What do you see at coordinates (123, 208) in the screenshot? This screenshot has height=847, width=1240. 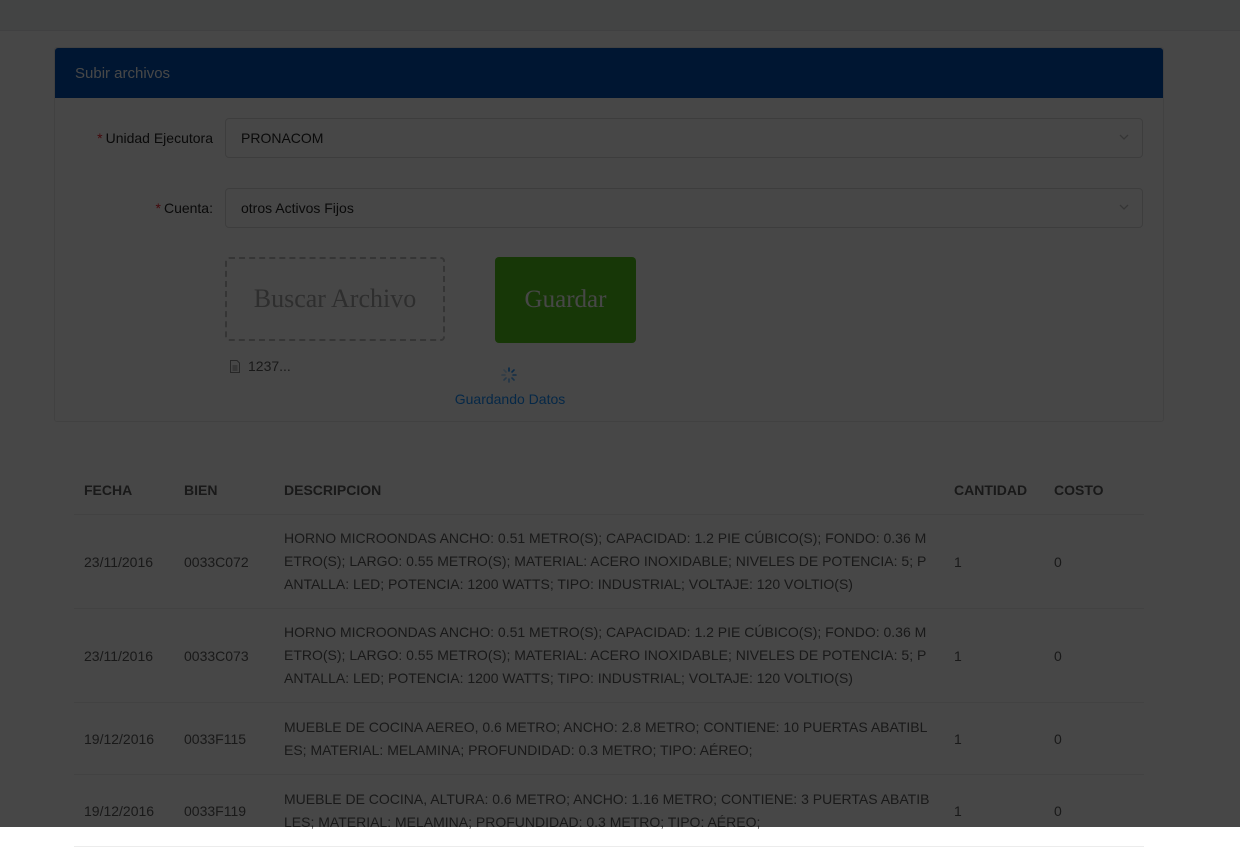 I see `cuenta-label: * Cuenta:` at bounding box center [123, 208].